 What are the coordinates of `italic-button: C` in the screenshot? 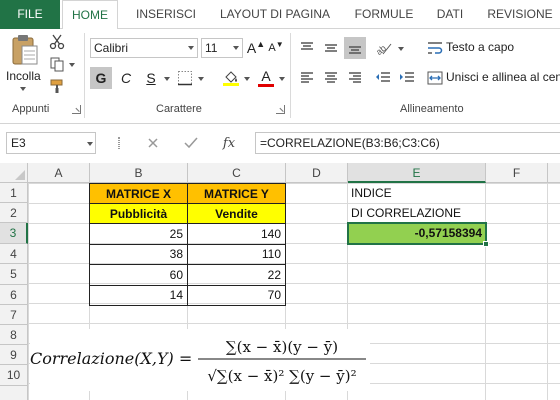 It's located at (126, 78).